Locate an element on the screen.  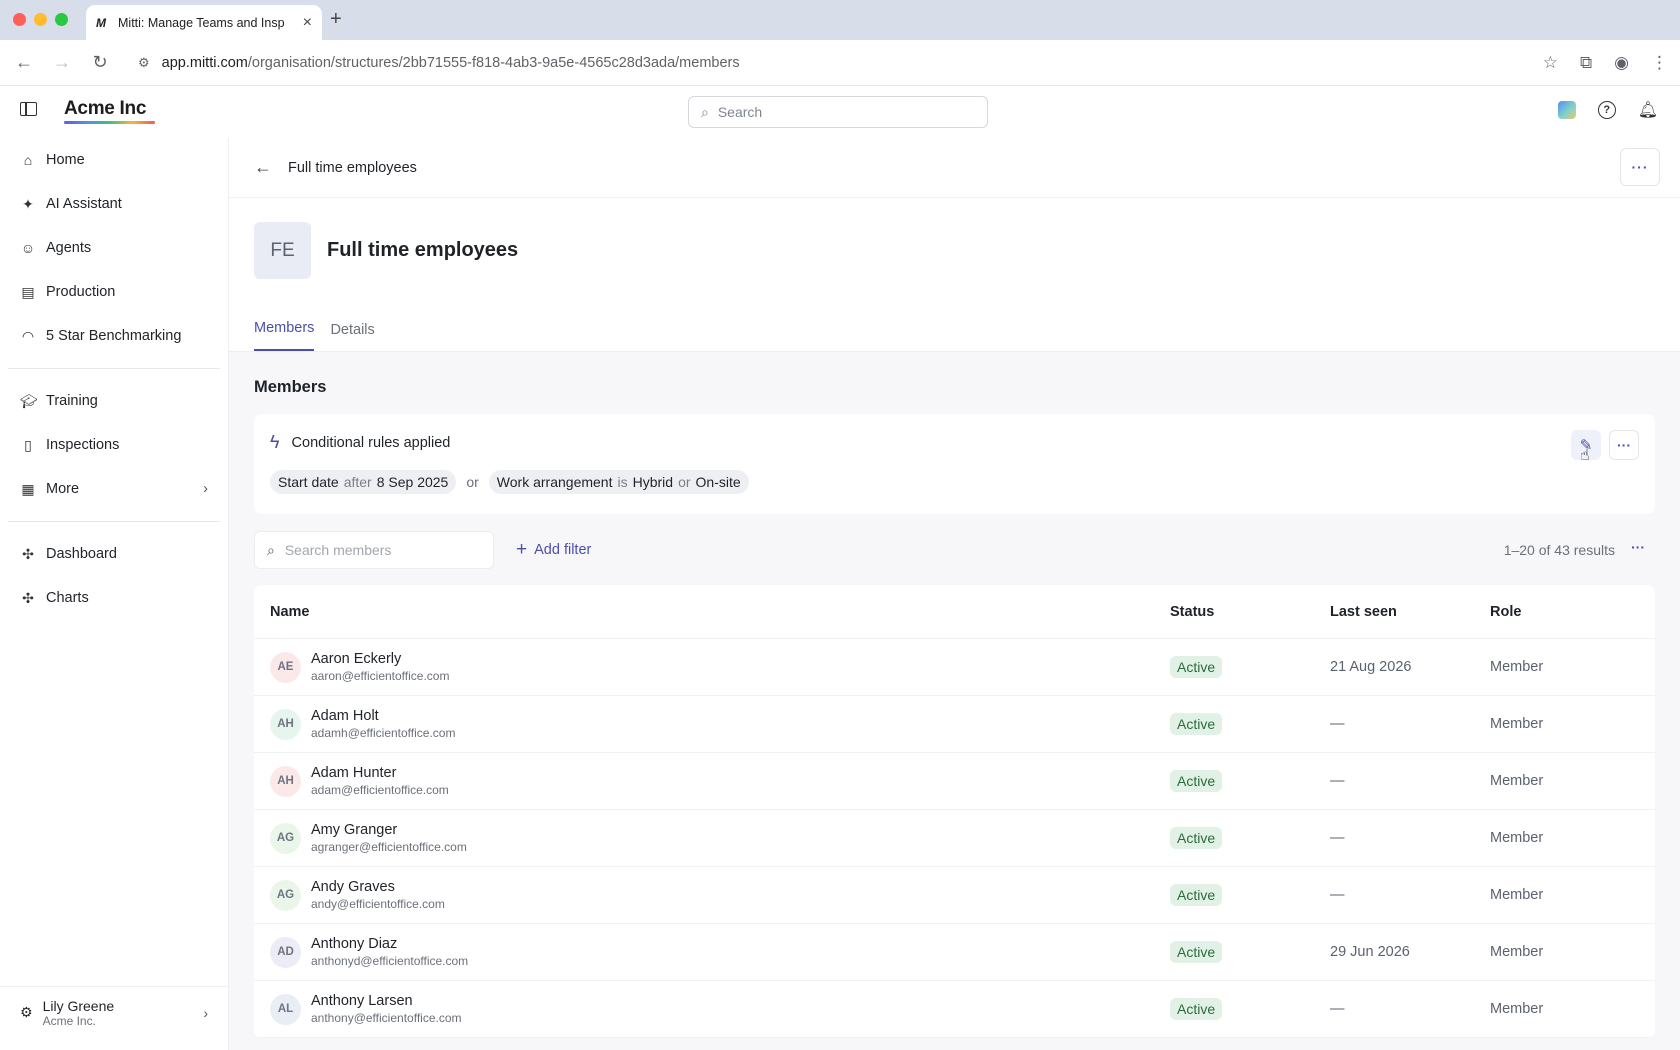
tab-members: Members is located at coordinates (284, 335).